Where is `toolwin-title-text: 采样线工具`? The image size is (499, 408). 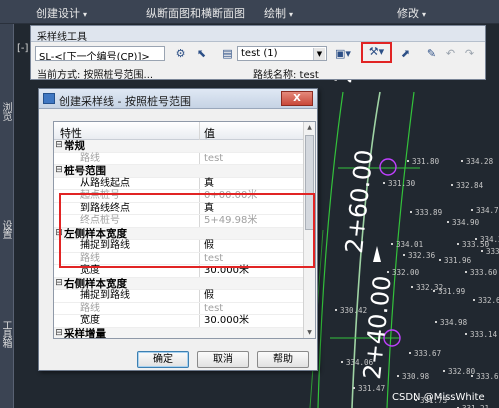 toolwin-title-text: 采样线工具 is located at coordinates (62, 37).